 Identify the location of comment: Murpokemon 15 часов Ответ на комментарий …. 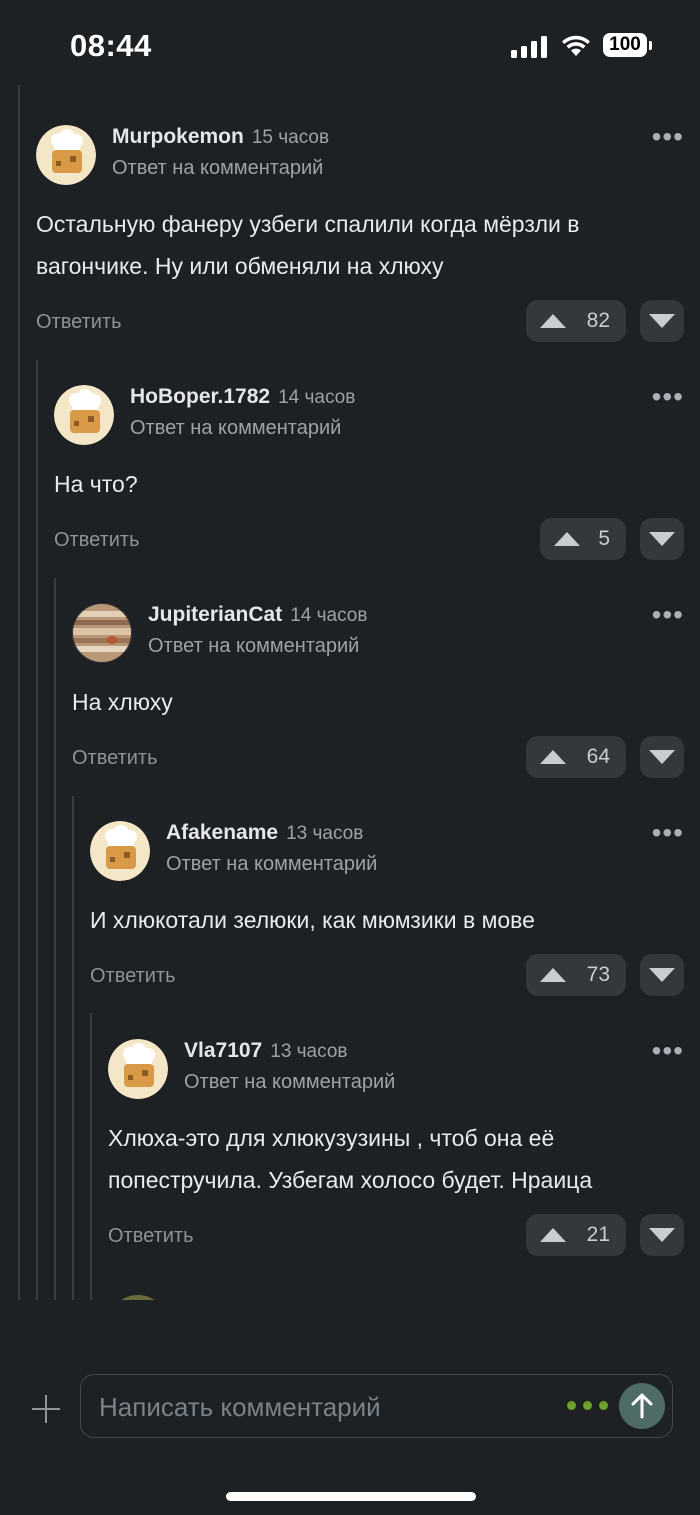
(360, 234).